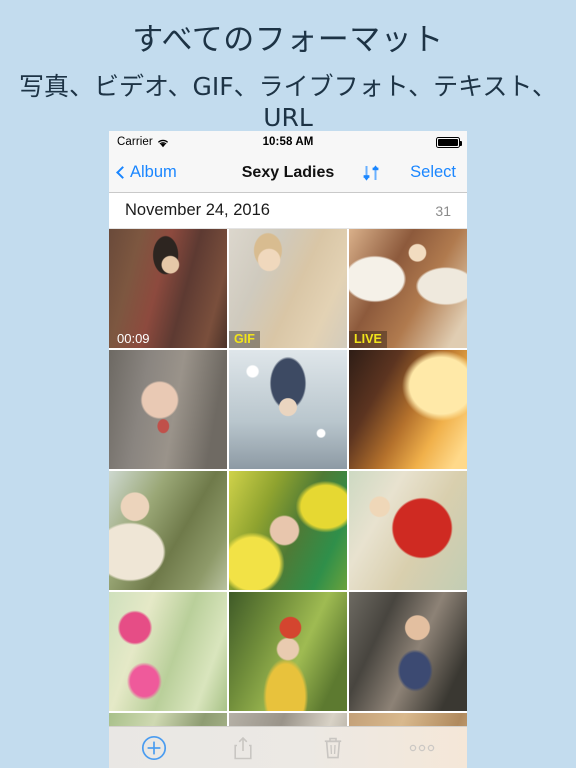 This screenshot has height=768, width=576. I want to click on more-options-icon, so click(423, 747).